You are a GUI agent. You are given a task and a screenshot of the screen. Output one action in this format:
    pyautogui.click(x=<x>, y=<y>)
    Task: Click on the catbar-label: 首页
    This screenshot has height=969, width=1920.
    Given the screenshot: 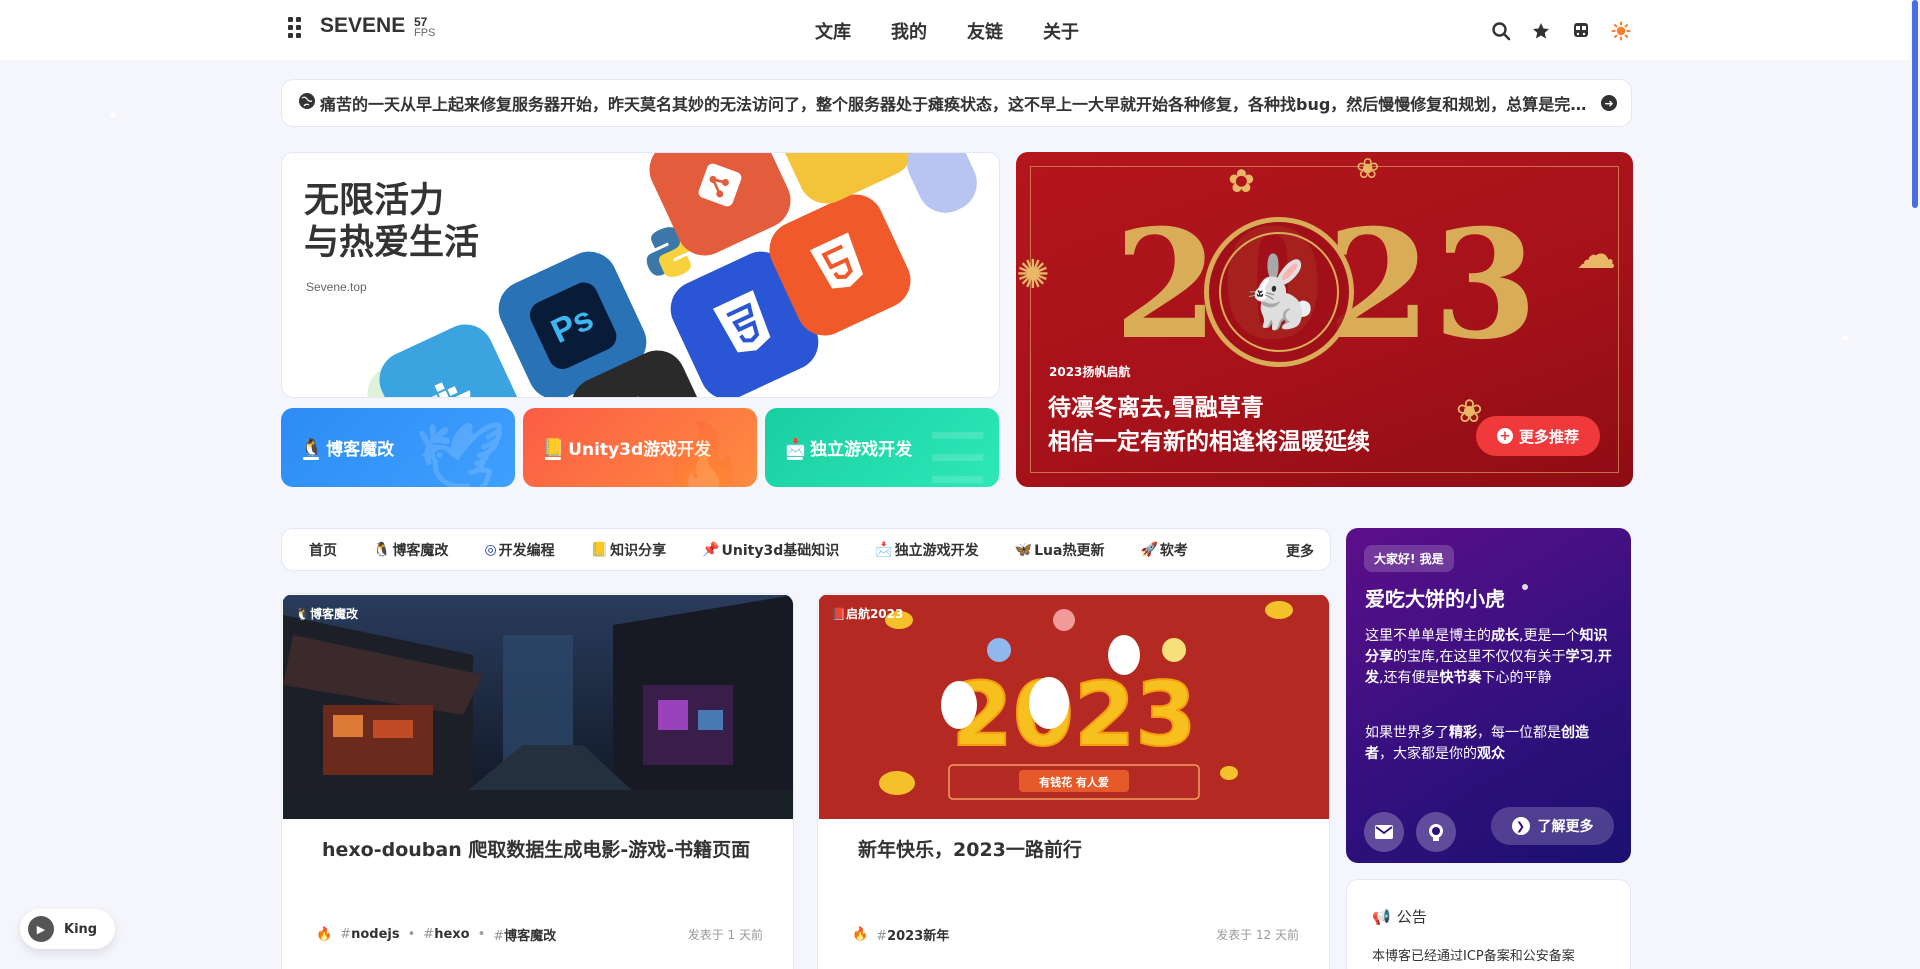 What is the action you would take?
    pyautogui.click(x=323, y=550)
    